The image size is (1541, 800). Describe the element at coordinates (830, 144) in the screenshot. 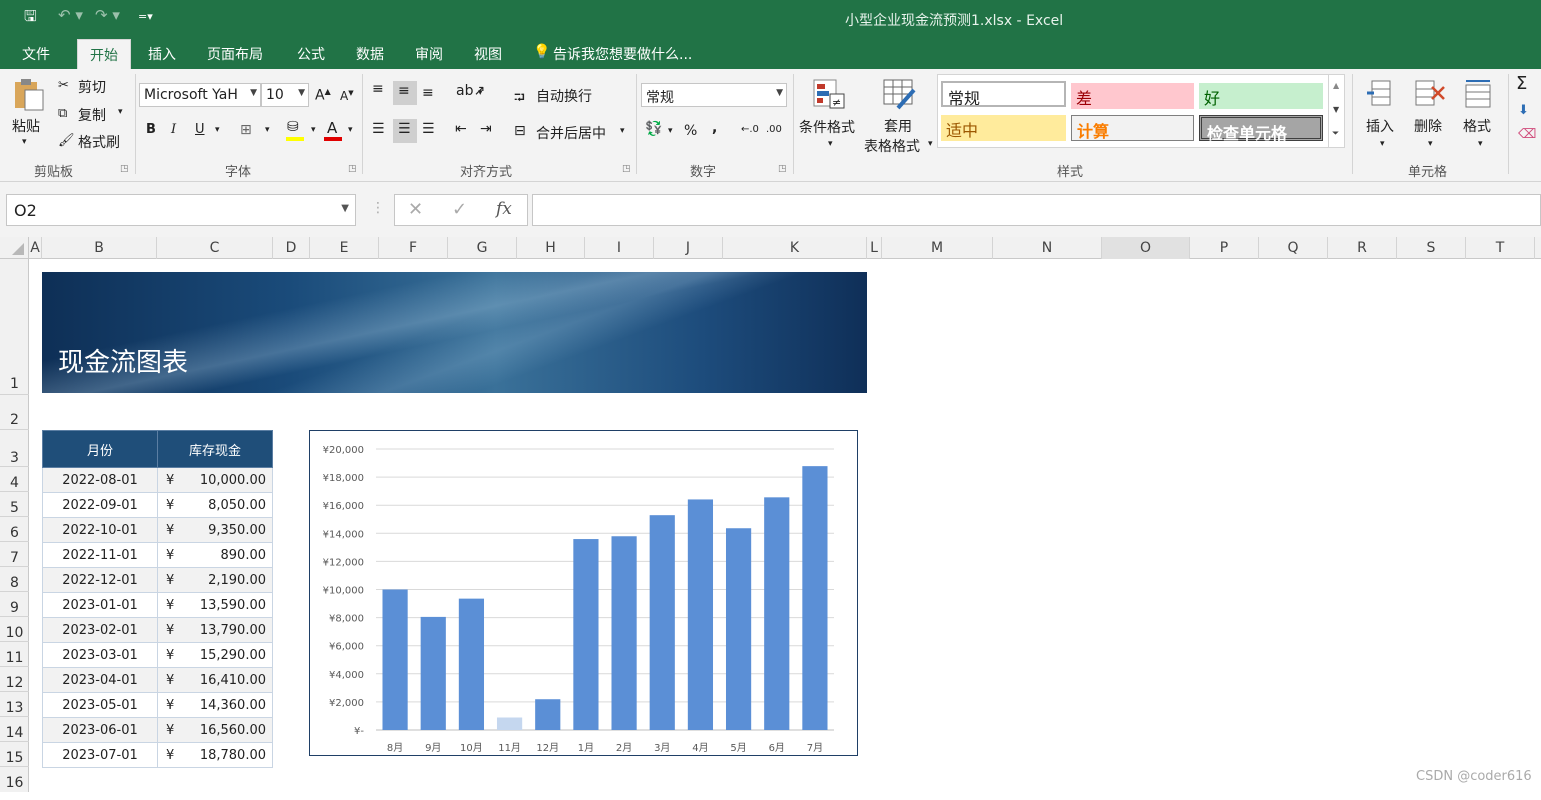

I see `conditional-format-dropdown-icon: ▾` at that location.